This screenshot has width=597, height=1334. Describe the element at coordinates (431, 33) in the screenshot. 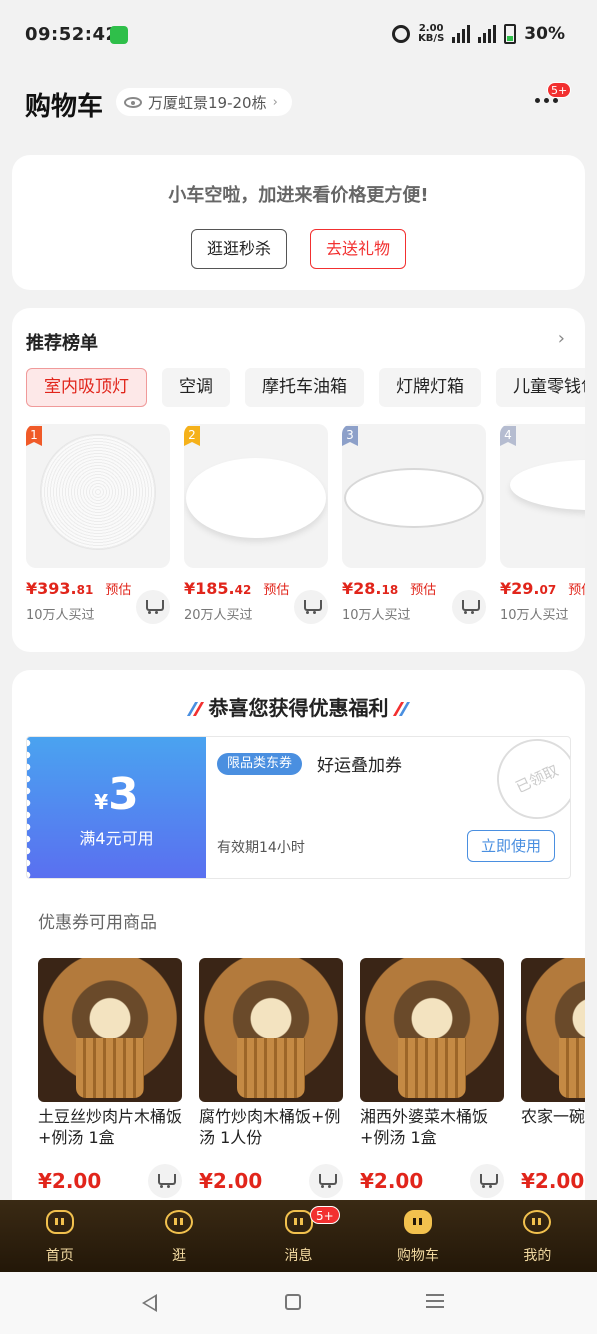

I see `network-speed: 2.00 KB/S` at that location.